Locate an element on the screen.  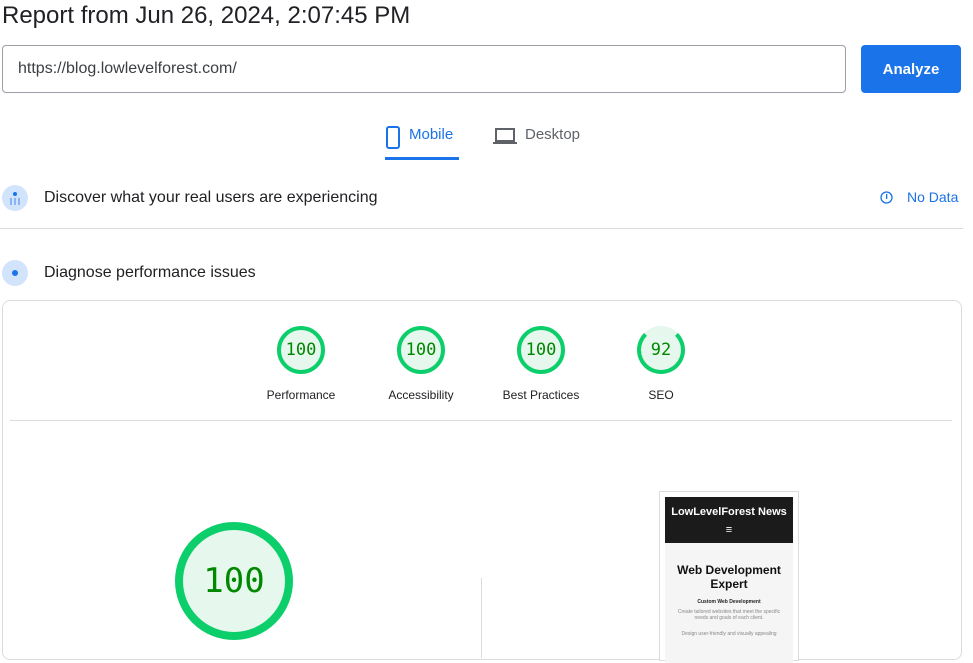
gauge: 92 is located at coordinates (661, 350).